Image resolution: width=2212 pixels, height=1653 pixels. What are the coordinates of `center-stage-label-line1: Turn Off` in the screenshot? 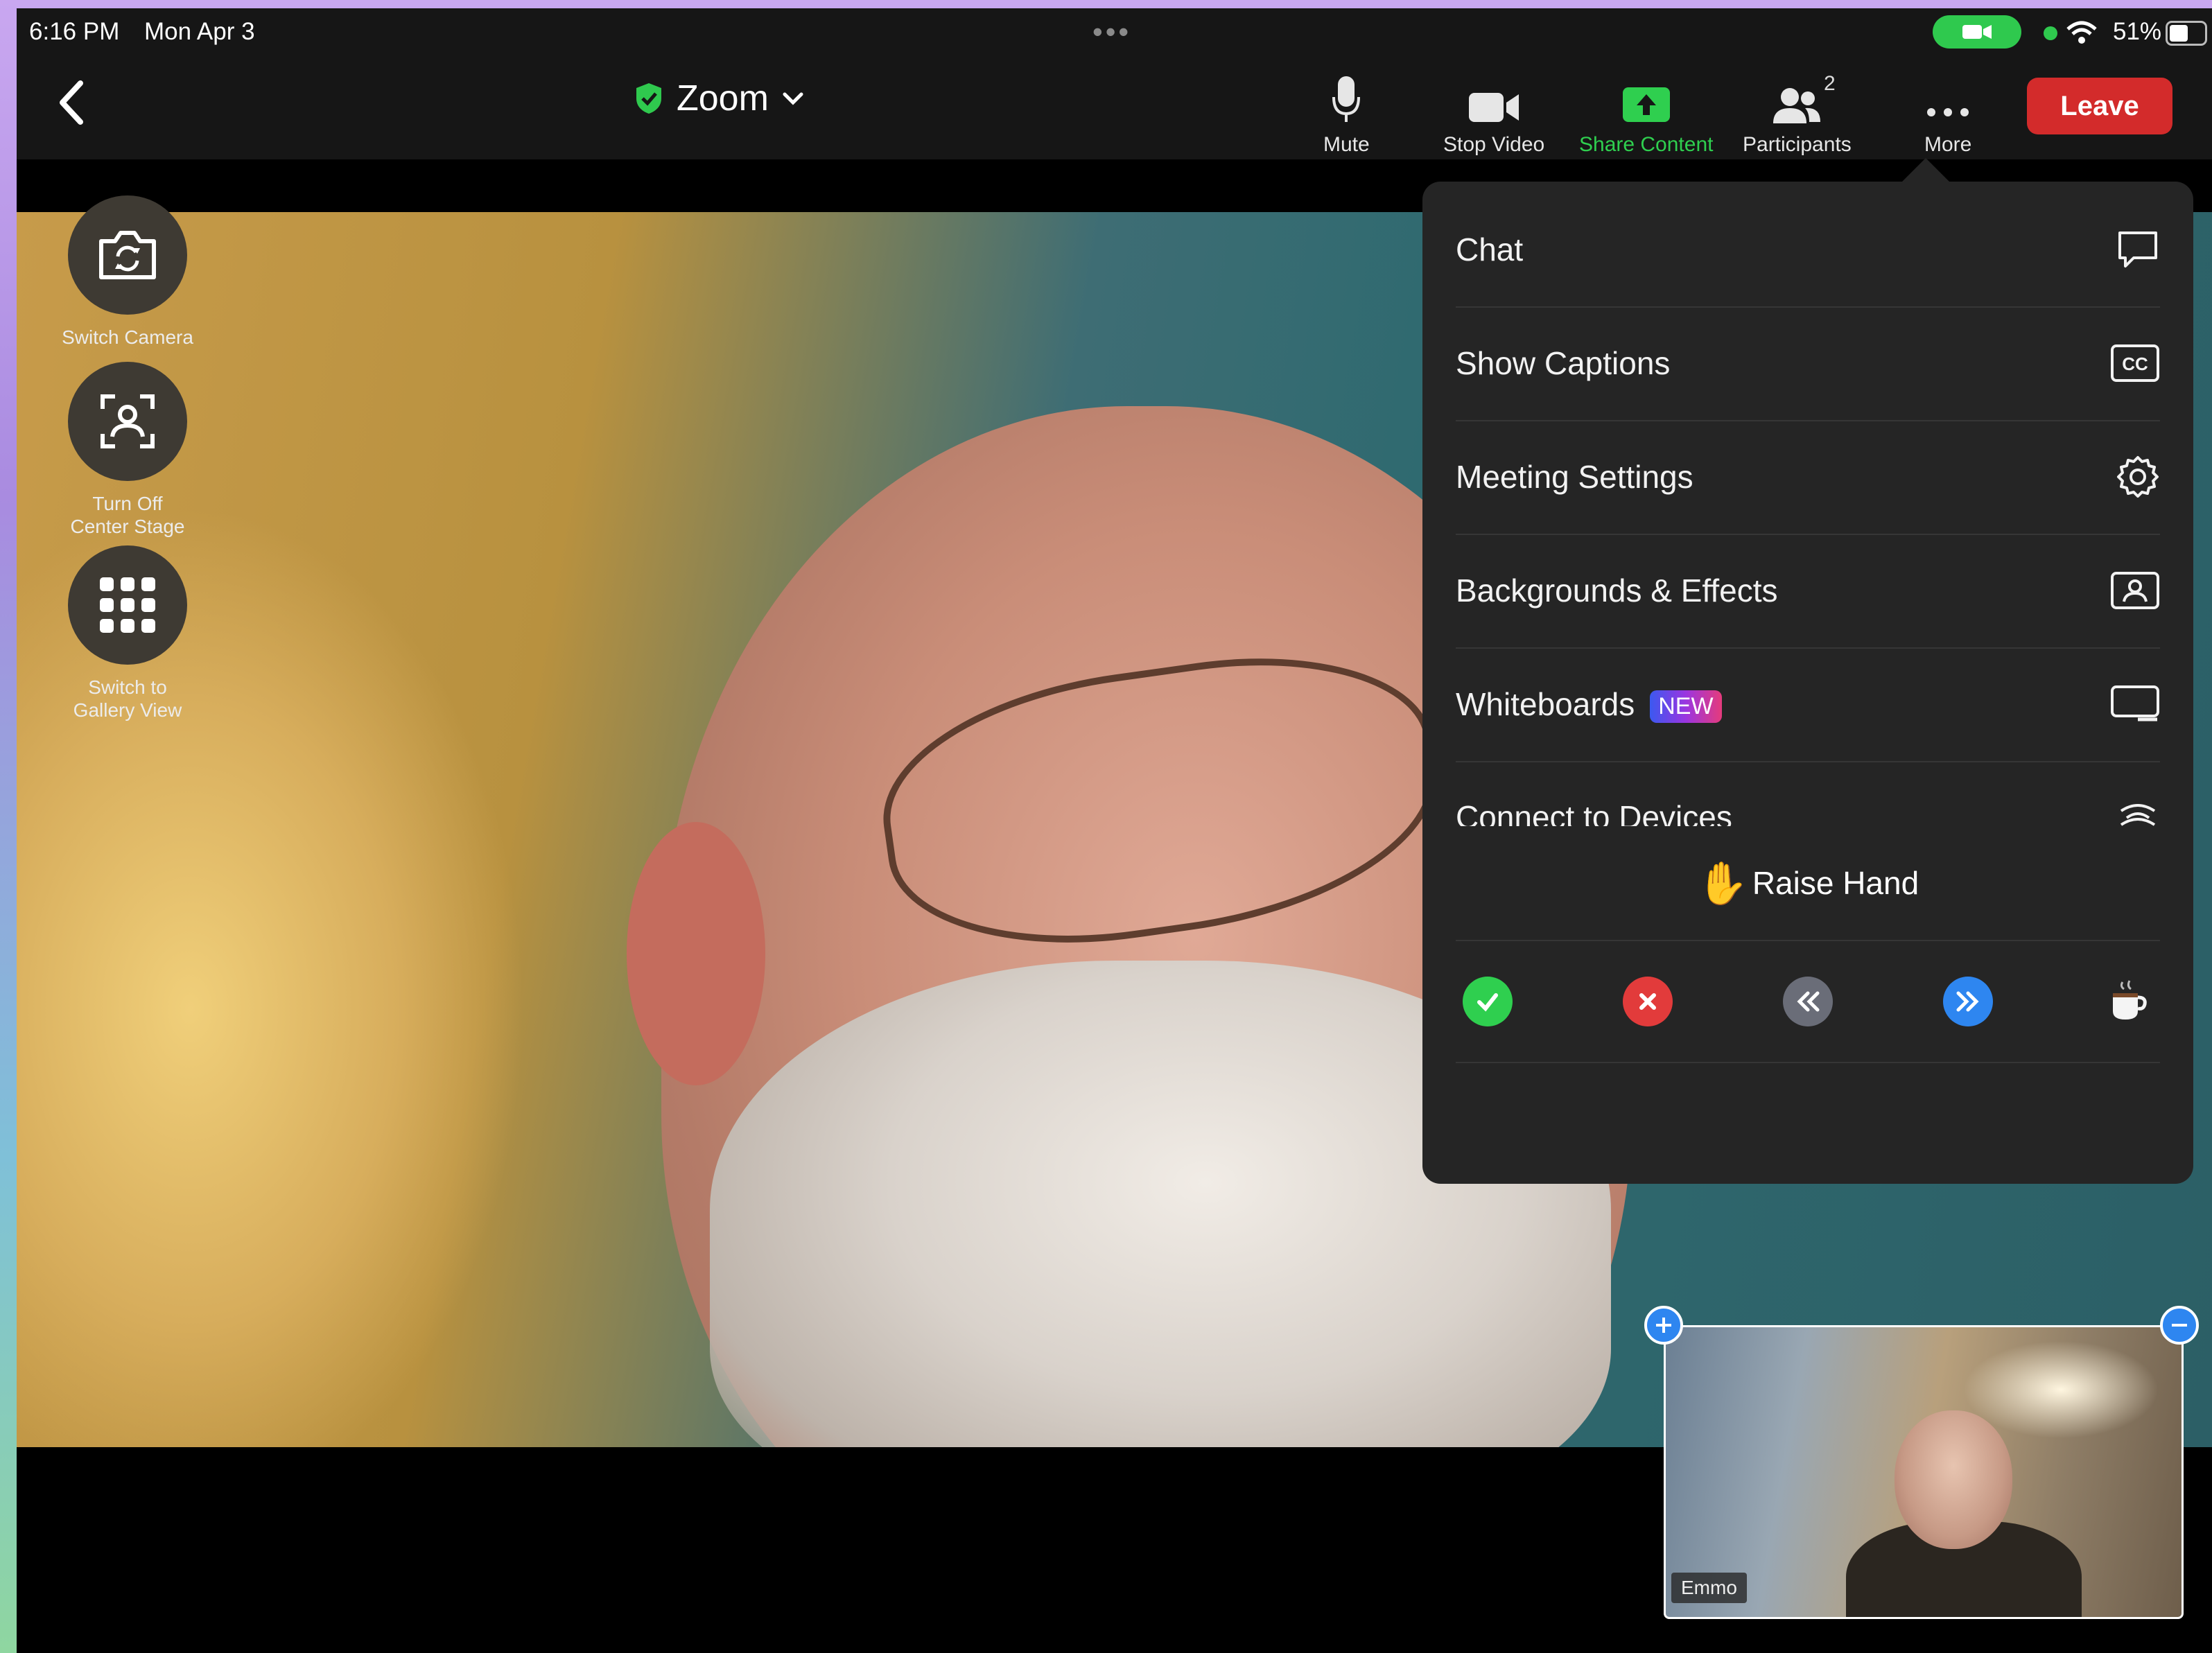 It's located at (127, 503).